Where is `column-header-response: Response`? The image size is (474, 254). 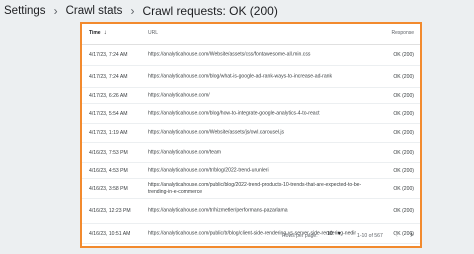 column-header-response: Response is located at coordinates (402, 33).